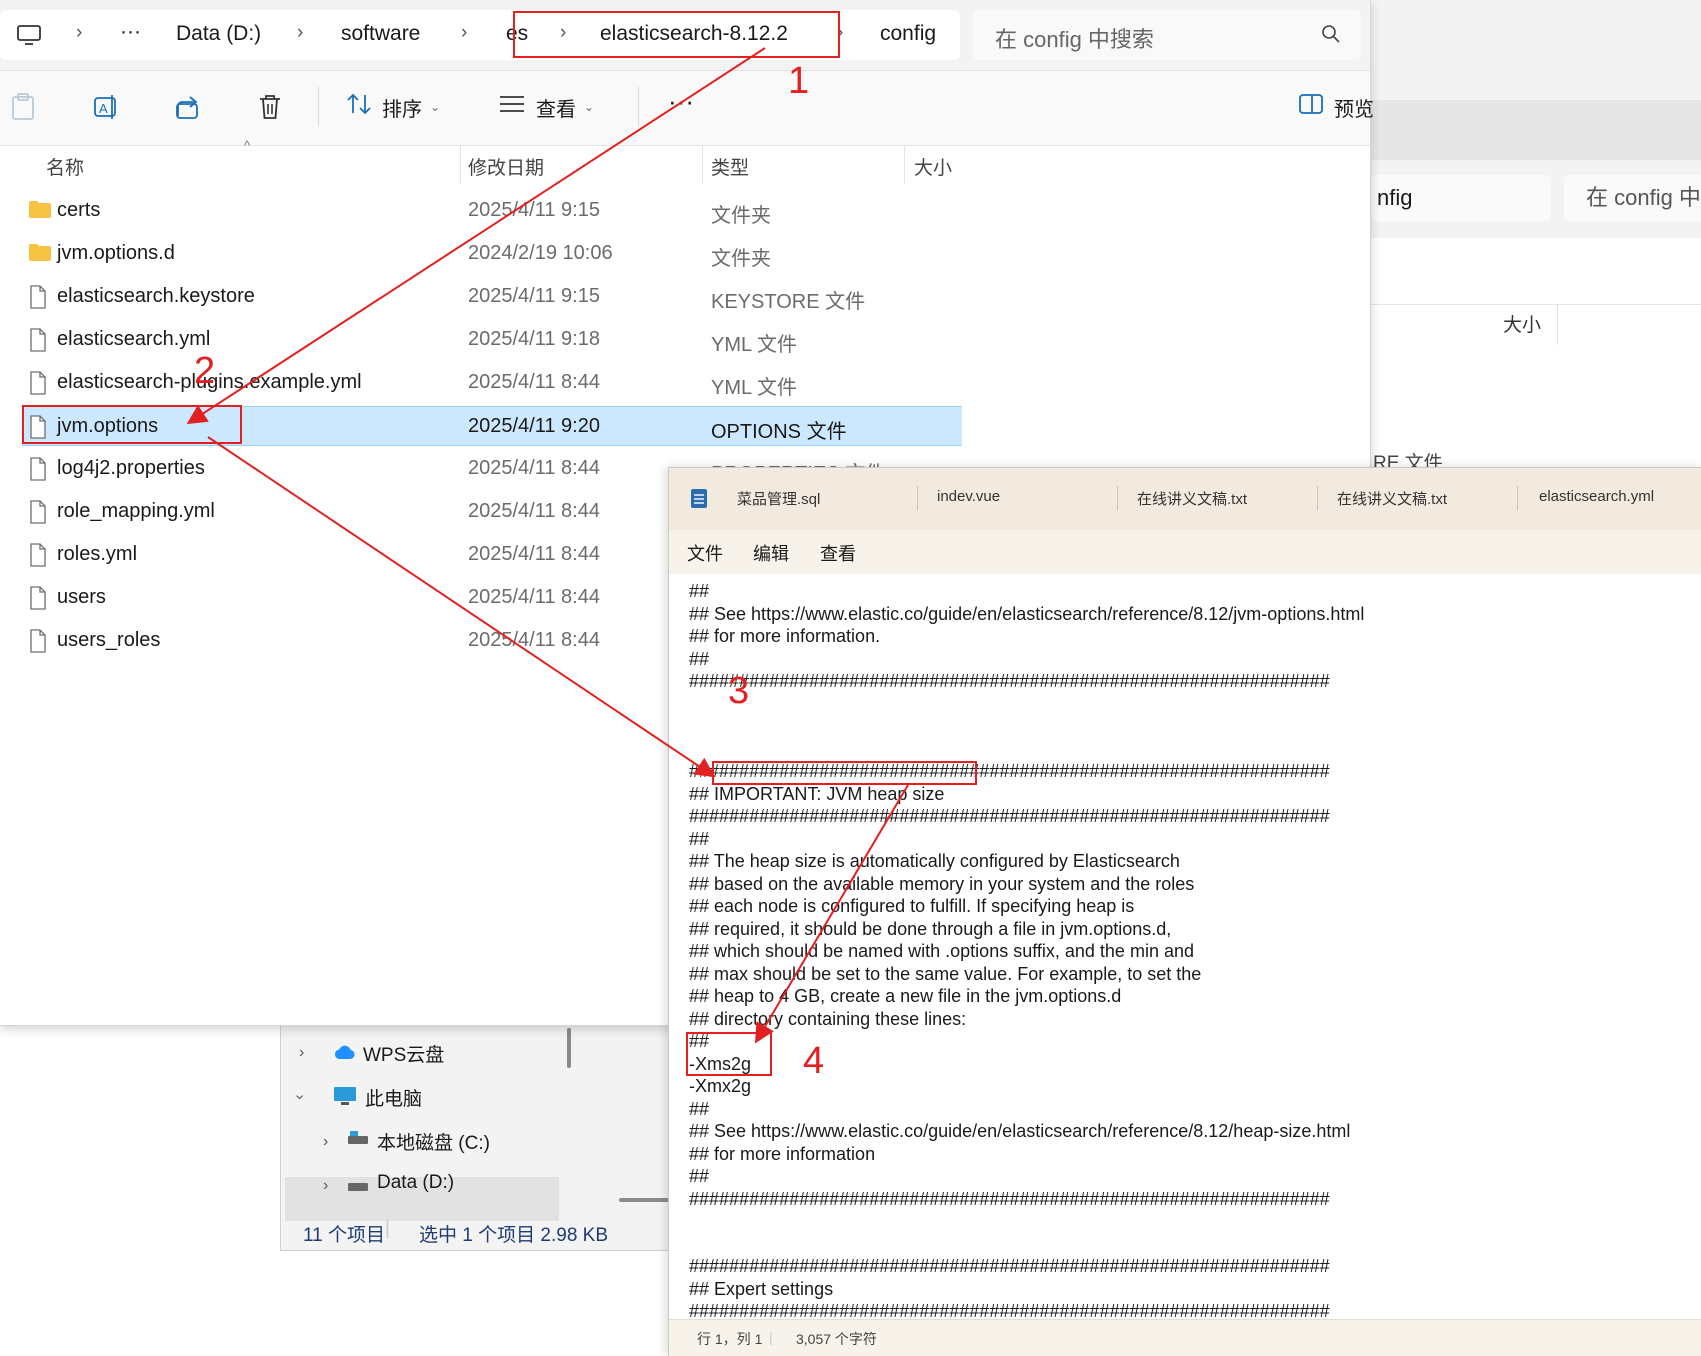 The image size is (1701, 1356). Describe the element at coordinates (831, 914) in the screenshot. I see `arrow-heap-size-to-settings` at that location.